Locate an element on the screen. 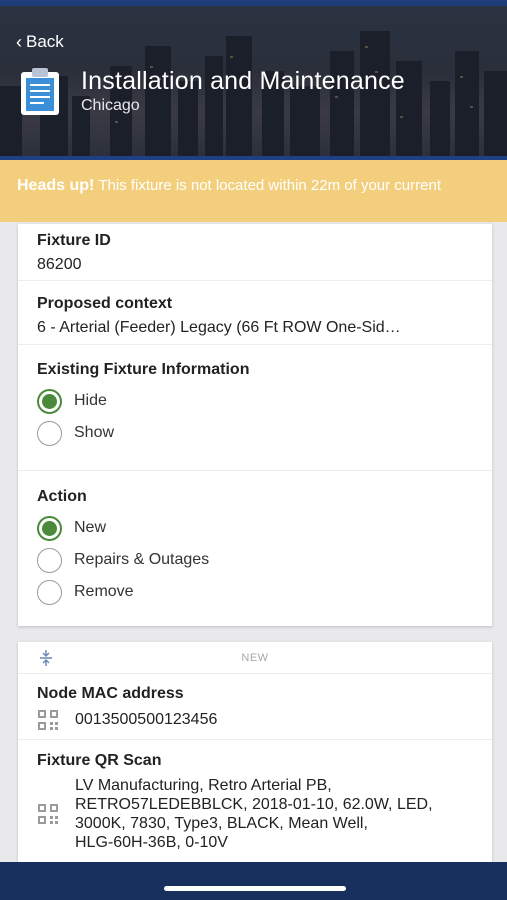 Image resolution: width=507 pixels, height=900 pixels. existing-info-section: Existing Fixture Information Hide Show is located at coordinates (255, 408).